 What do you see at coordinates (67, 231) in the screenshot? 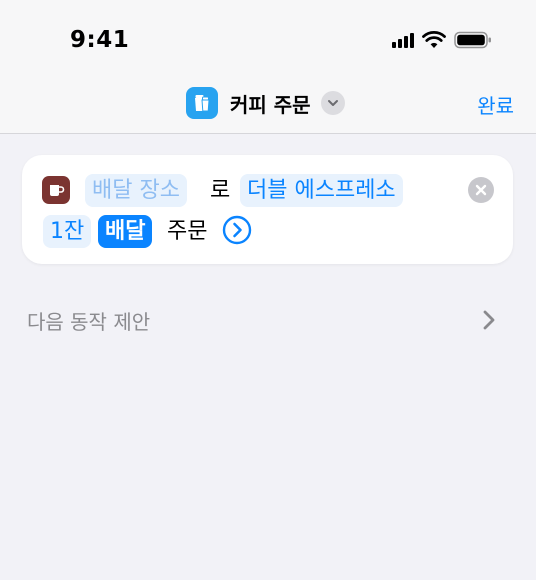
I see `quantity-token: 1잔` at bounding box center [67, 231].